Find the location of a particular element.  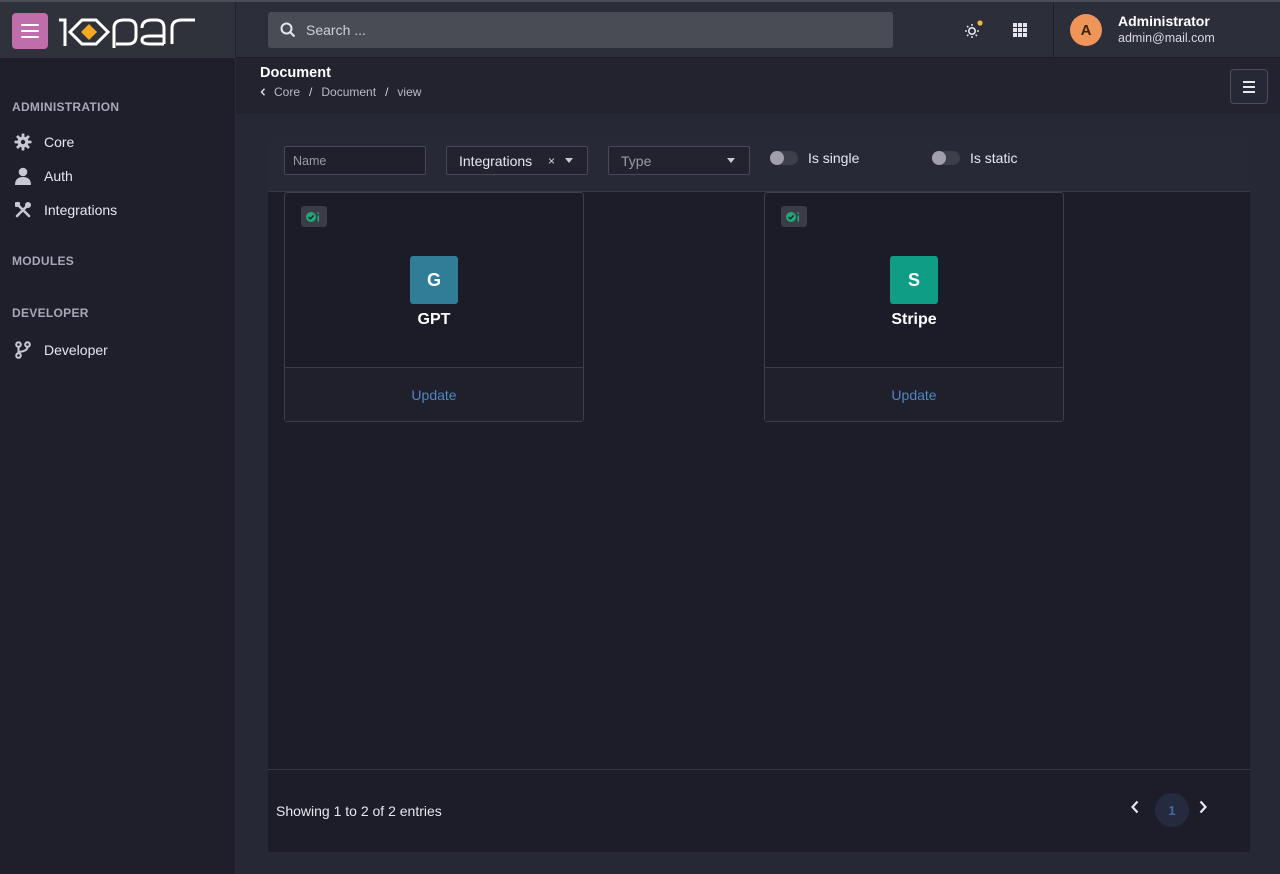

card-logo: G is located at coordinates (434, 280).